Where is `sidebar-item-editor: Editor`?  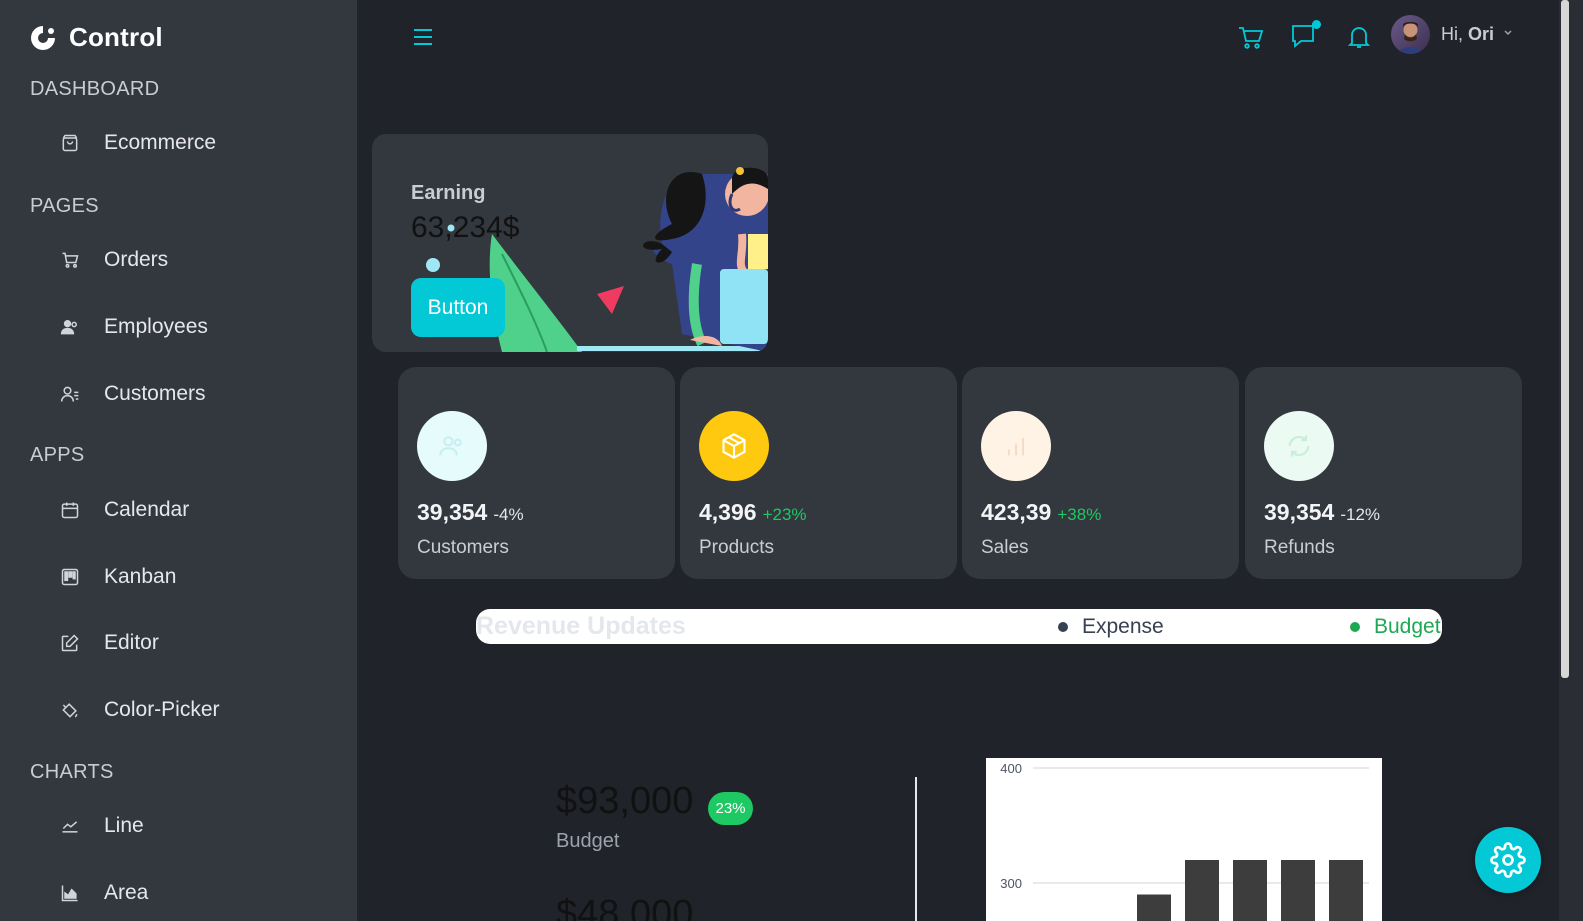
sidebar-item-editor: Editor is located at coordinates (109, 643).